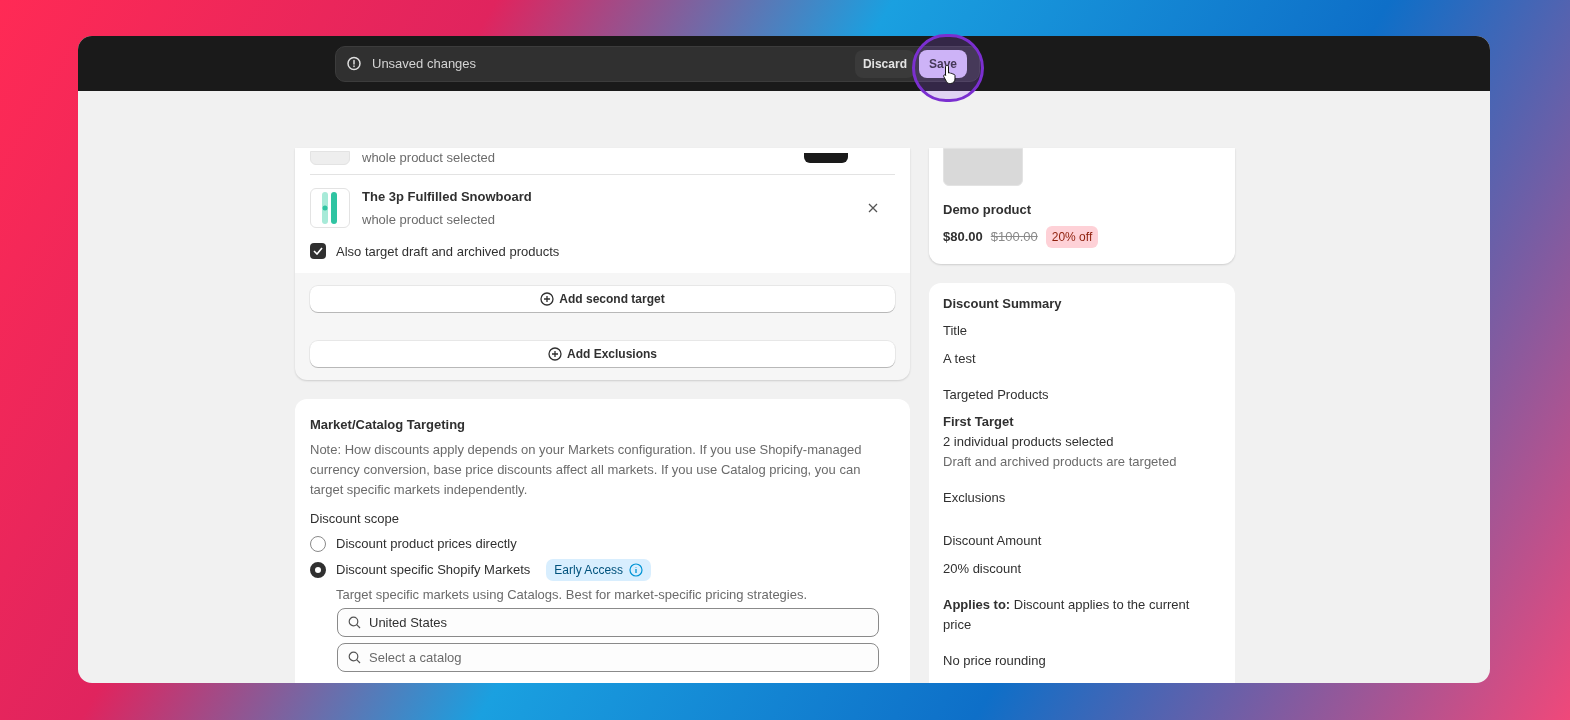 Image resolution: width=1570 pixels, height=720 pixels. I want to click on status-badge, so click(826, 157).